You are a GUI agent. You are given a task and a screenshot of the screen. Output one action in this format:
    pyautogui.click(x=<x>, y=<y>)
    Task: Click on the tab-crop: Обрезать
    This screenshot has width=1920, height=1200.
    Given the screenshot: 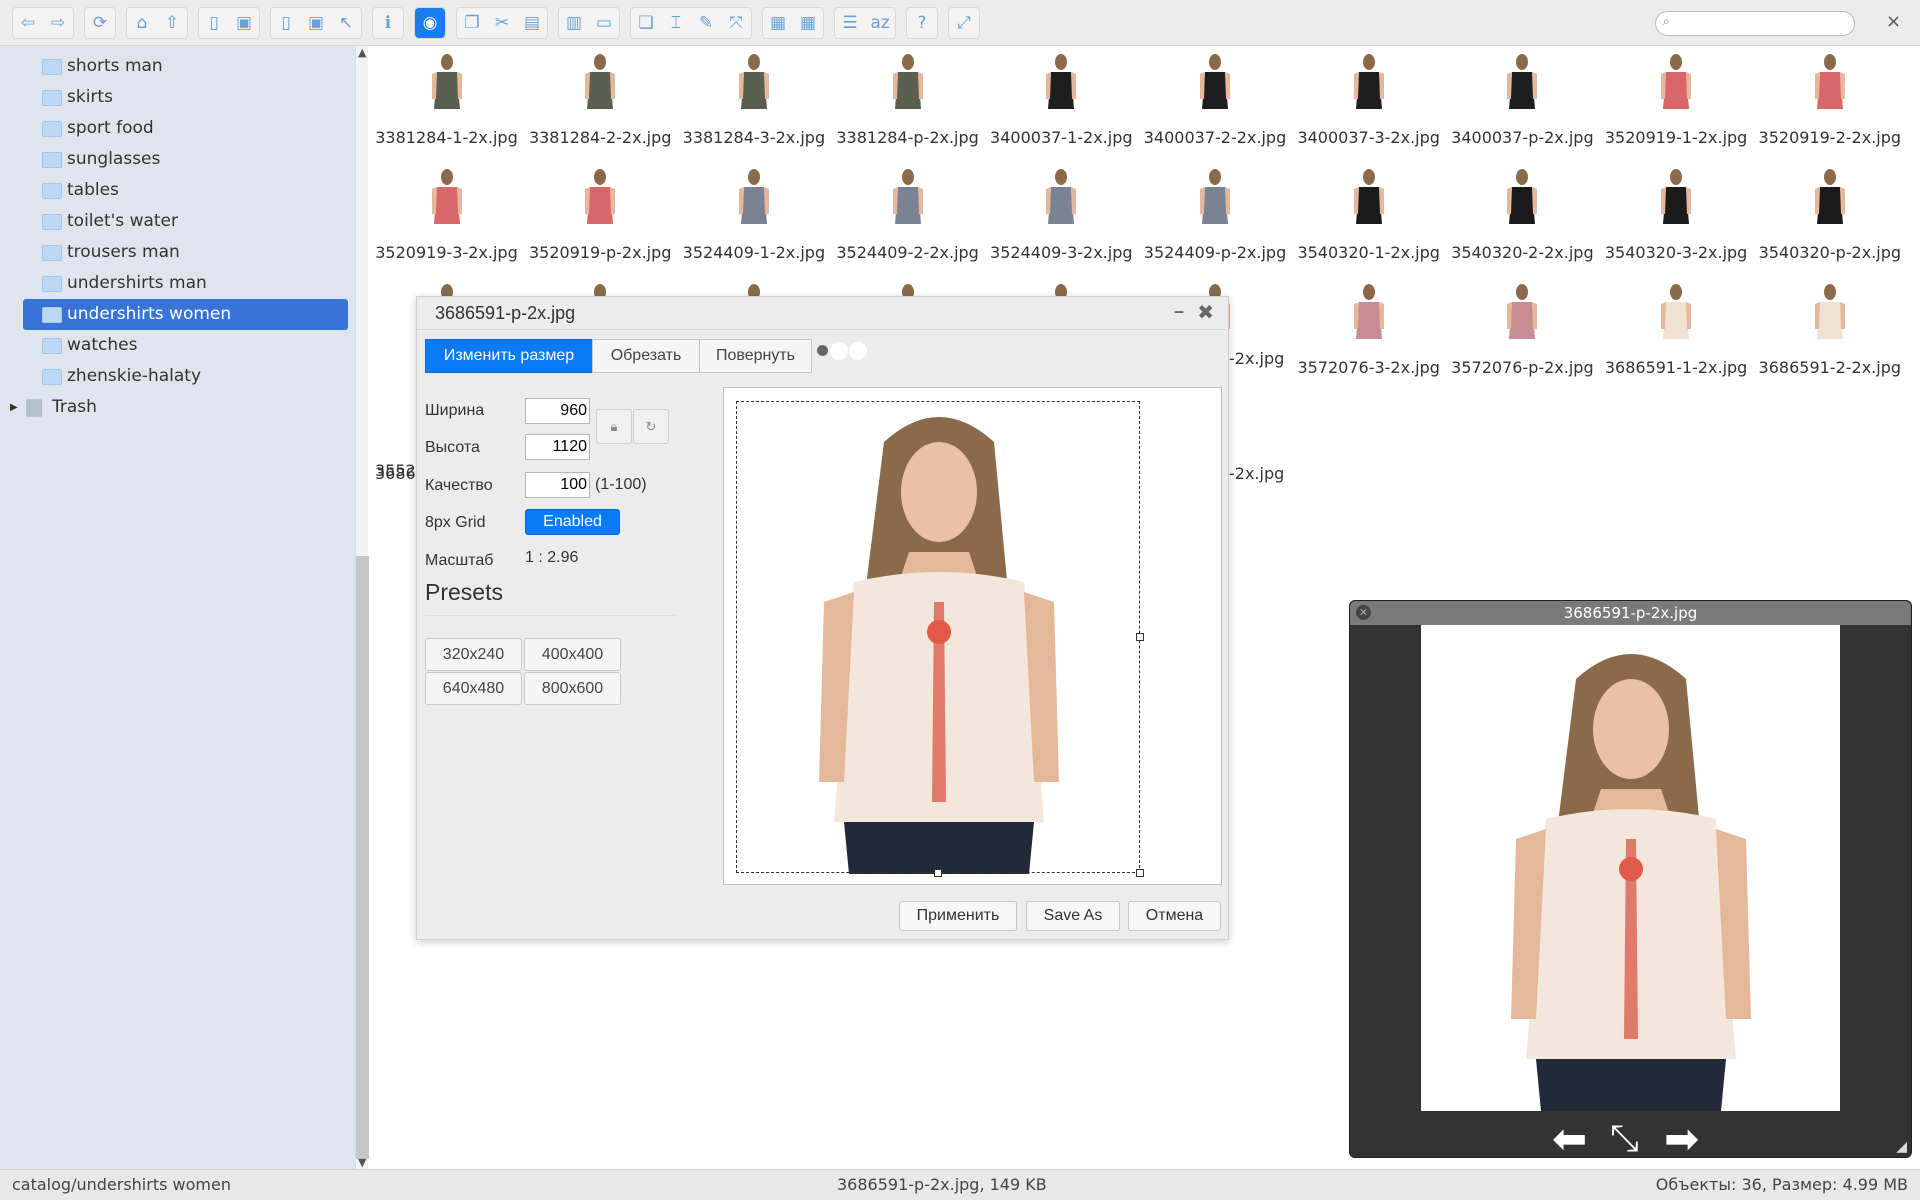 What is the action you would take?
    pyautogui.click(x=646, y=356)
    